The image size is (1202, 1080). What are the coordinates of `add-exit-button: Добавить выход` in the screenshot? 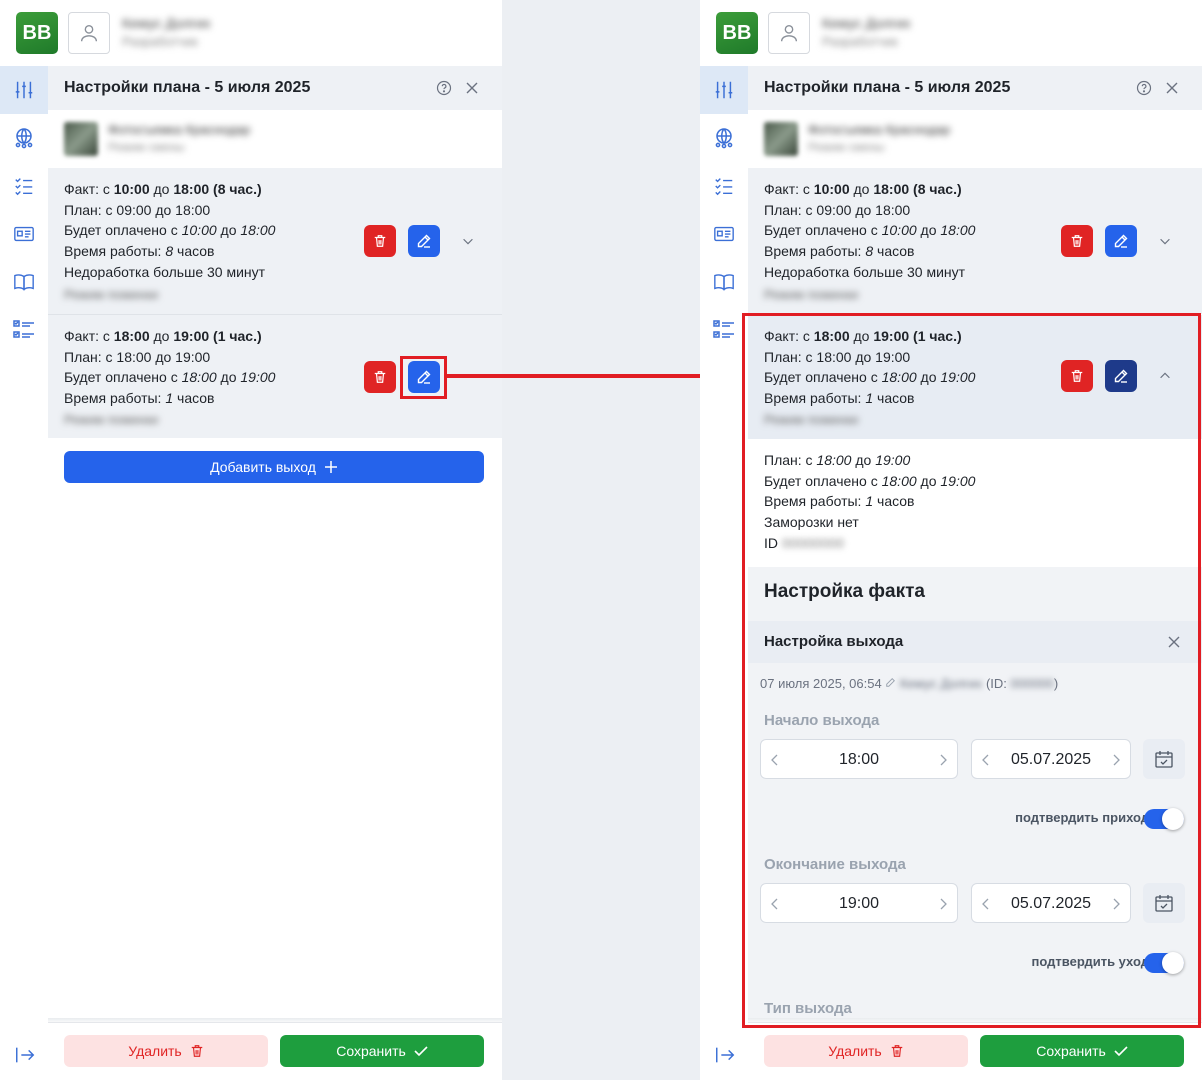 It's located at (274, 467).